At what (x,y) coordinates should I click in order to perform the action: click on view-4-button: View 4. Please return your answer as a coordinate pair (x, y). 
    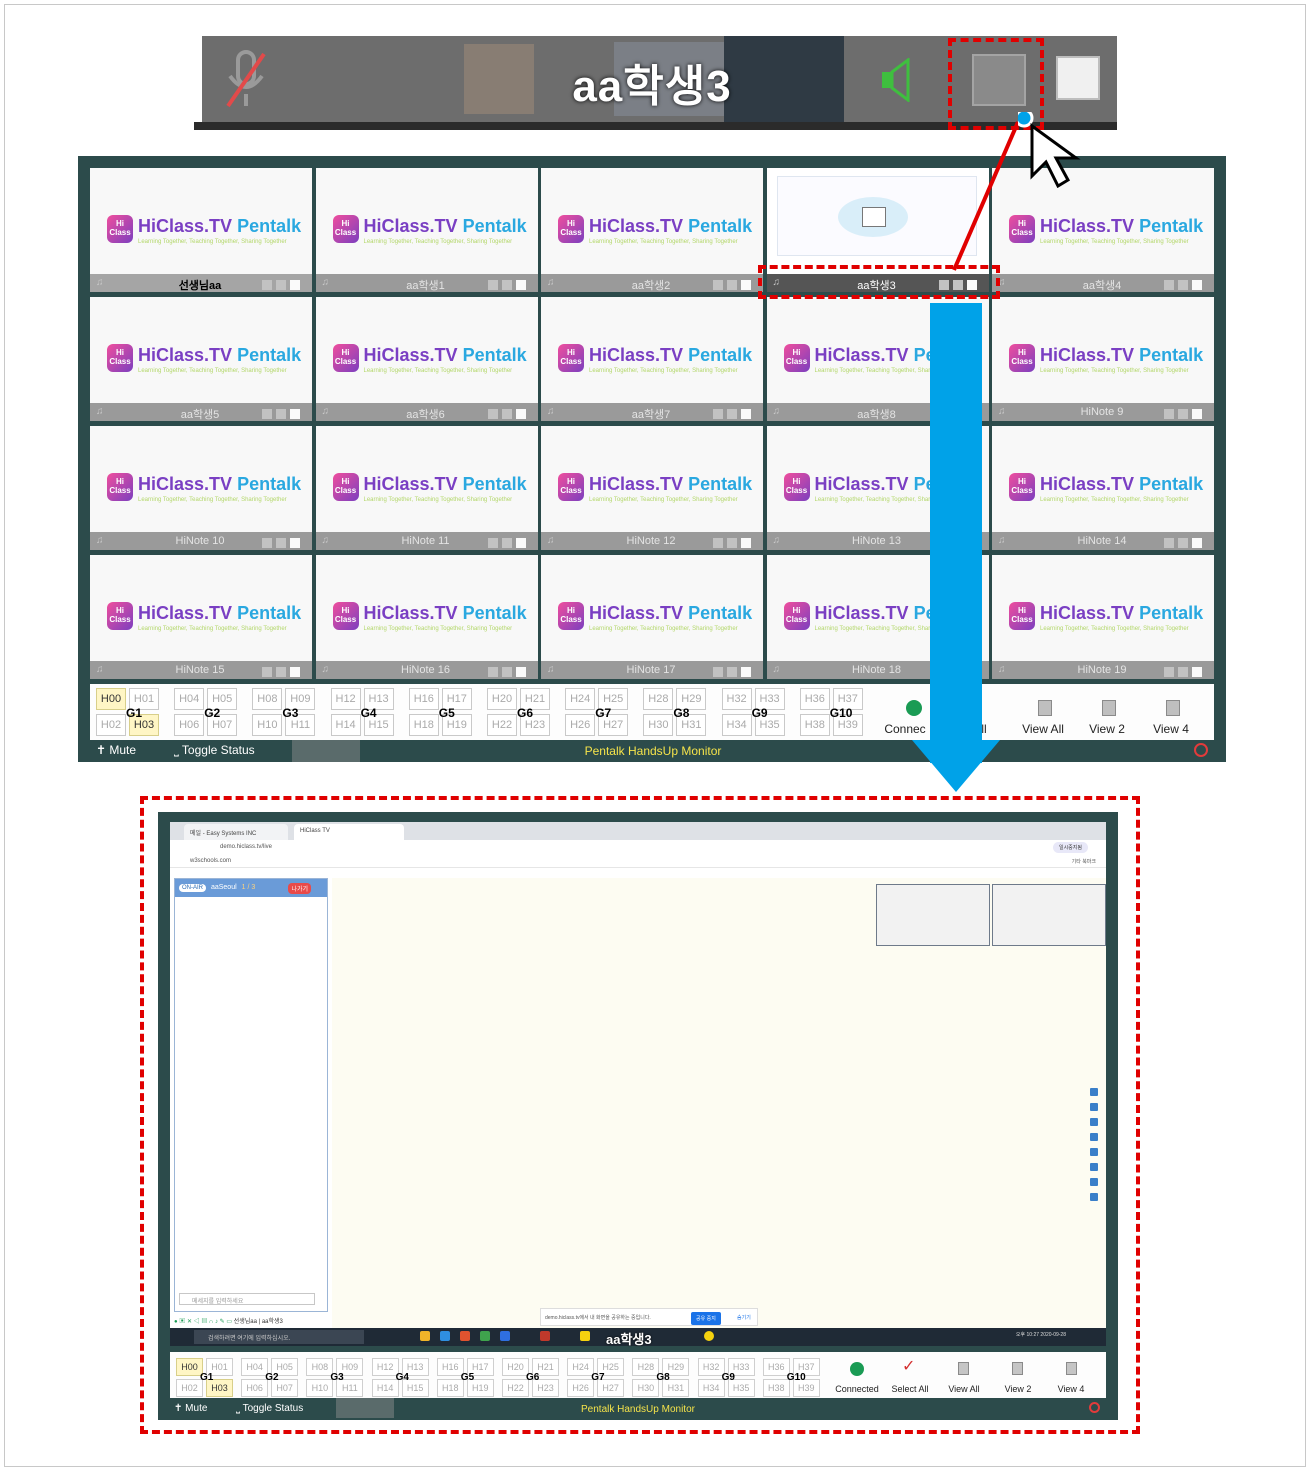
    Looking at the image, I should click on (1071, 1389).